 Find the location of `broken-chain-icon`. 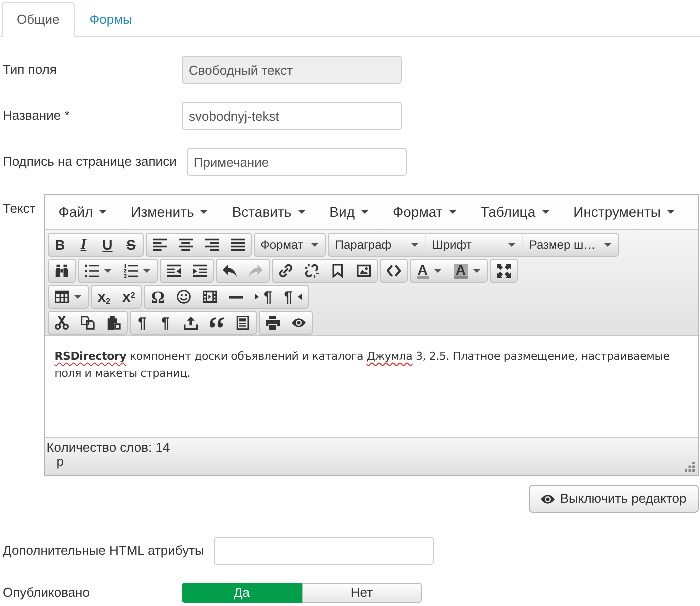

broken-chain-icon is located at coordinates (311, 271).